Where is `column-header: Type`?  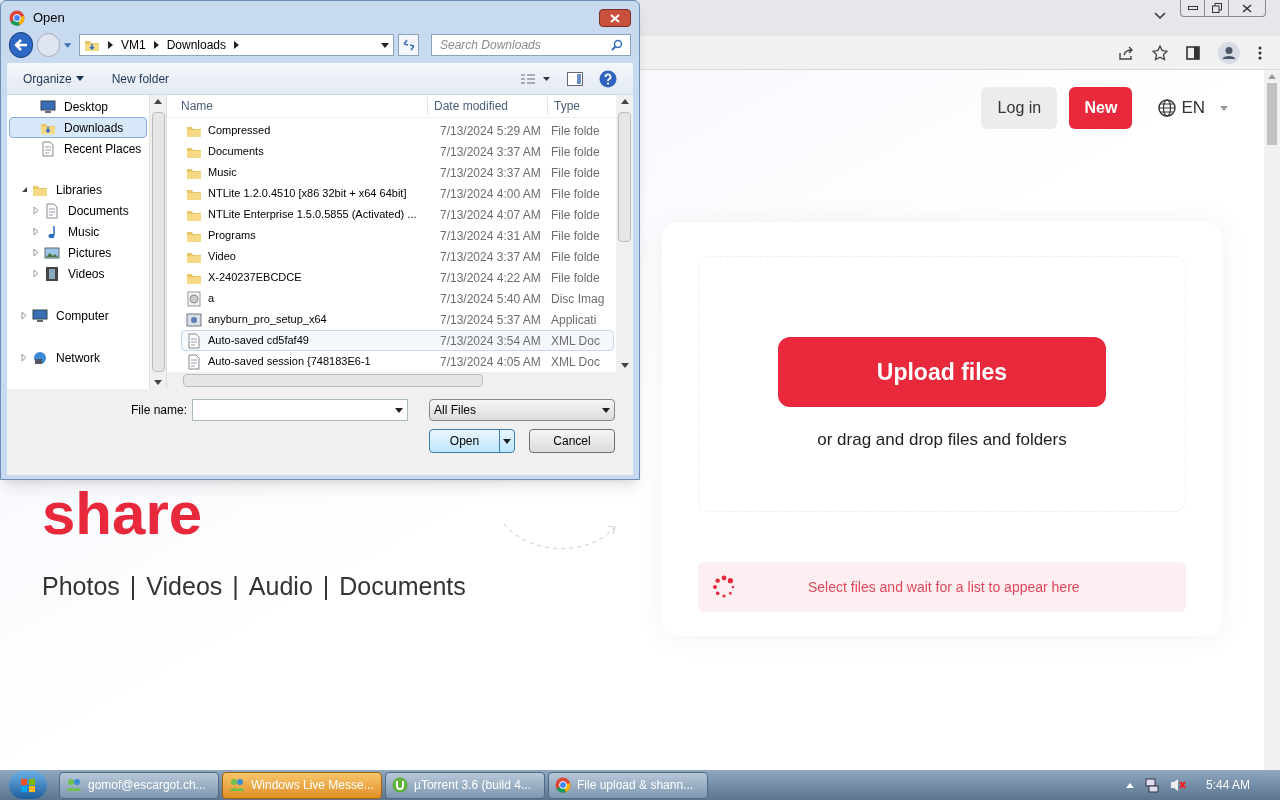 column-header: Type is located at coordinates (564, 106).